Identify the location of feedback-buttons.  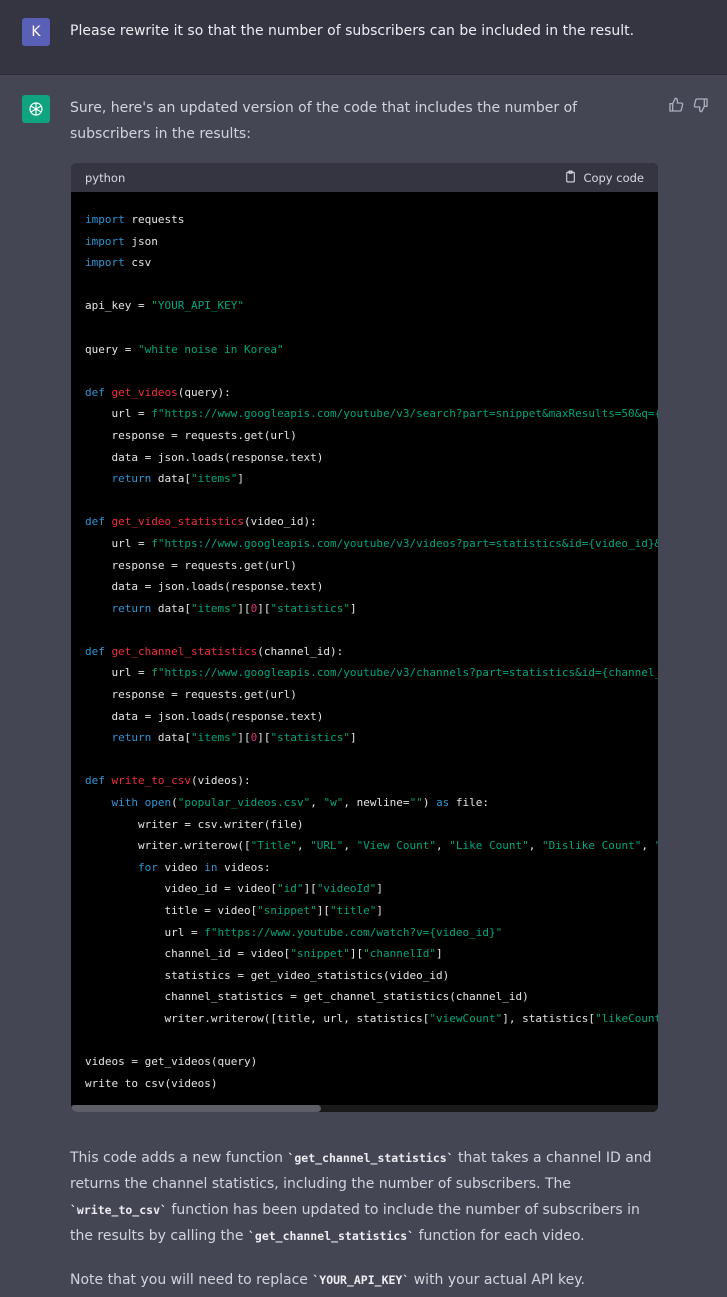
(688, 105).